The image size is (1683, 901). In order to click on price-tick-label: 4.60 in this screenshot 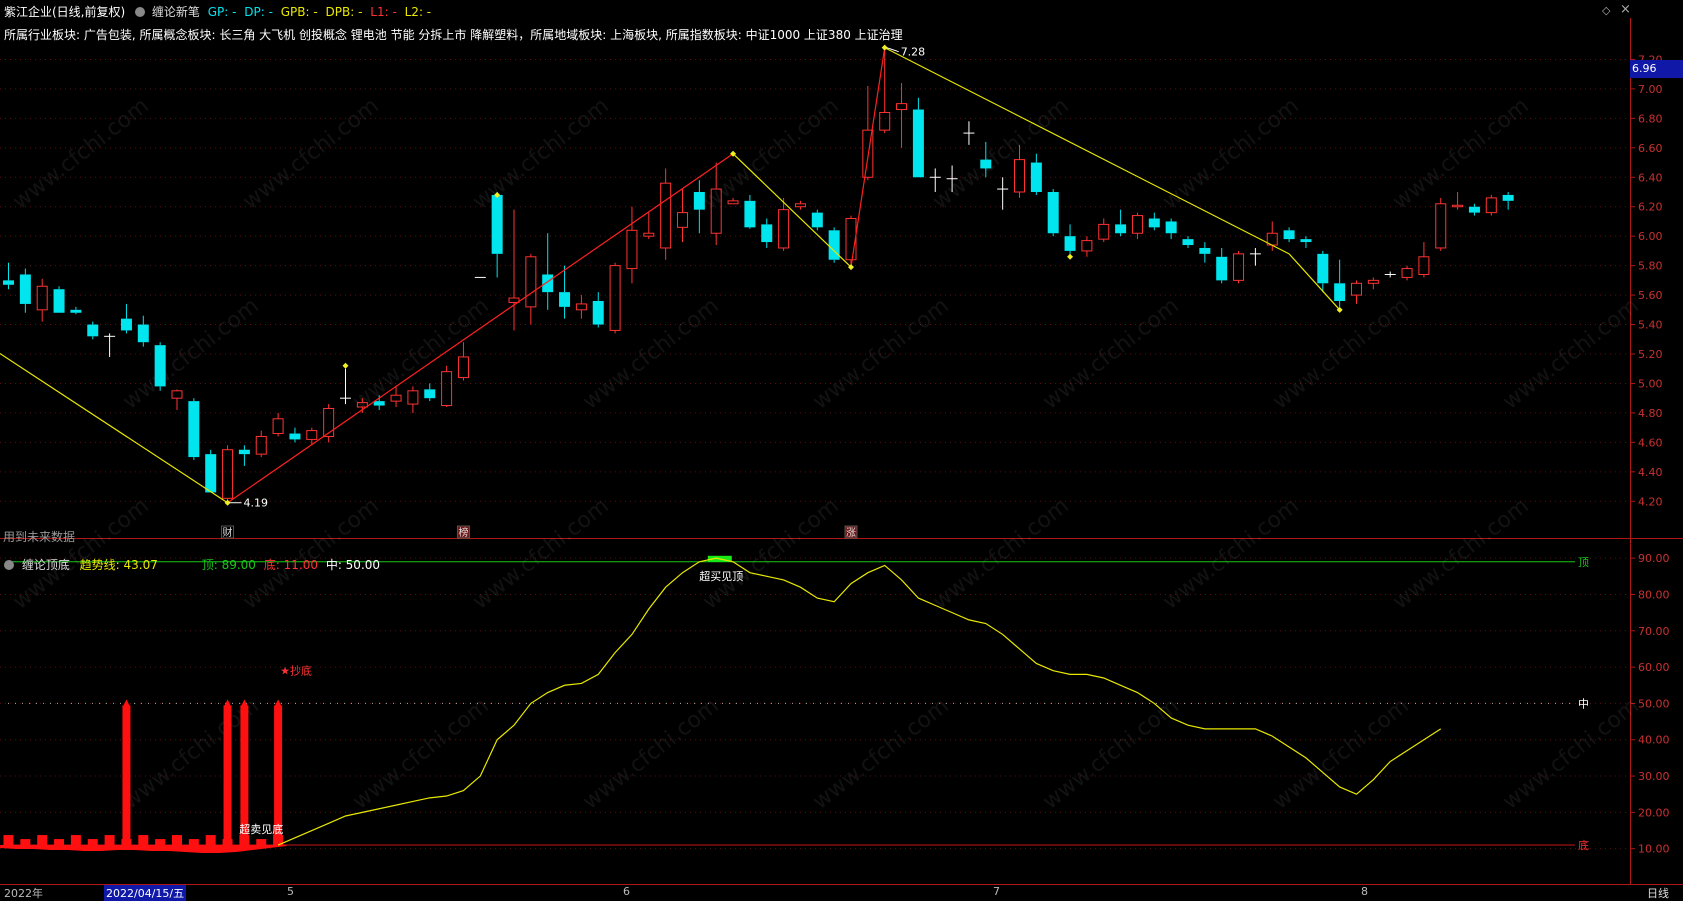, I will do `click(1650, 442)`.